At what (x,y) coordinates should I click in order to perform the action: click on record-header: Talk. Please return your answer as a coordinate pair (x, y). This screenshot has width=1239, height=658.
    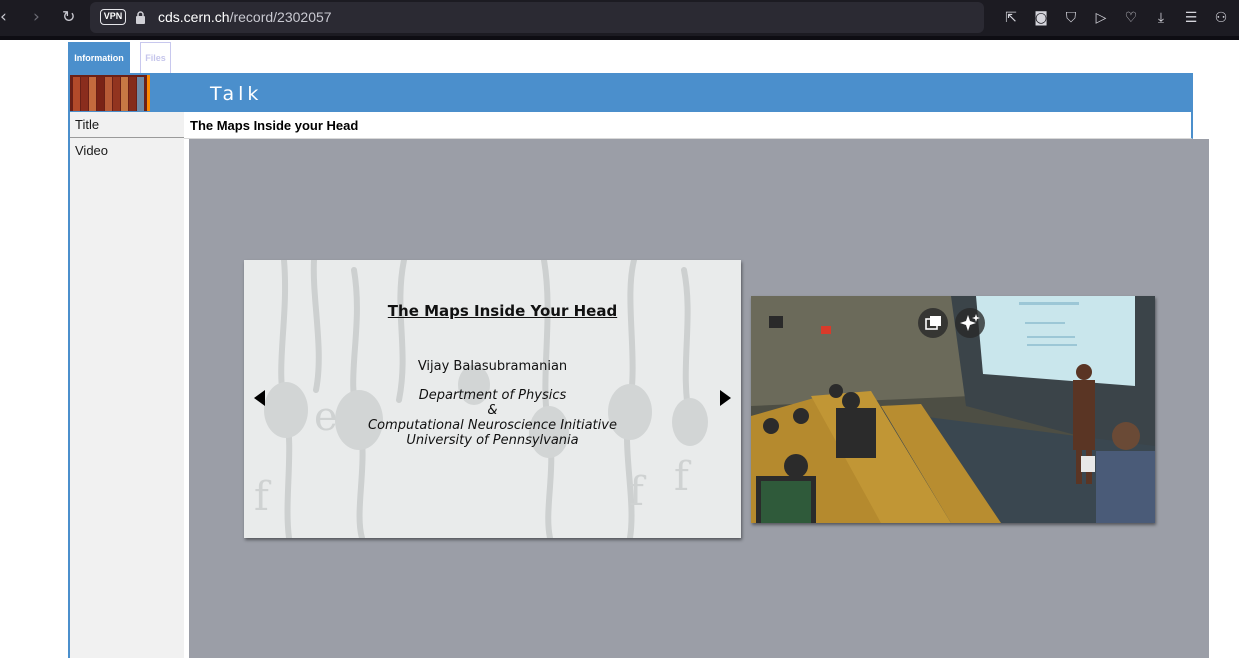
    Looking at the image, I should click on (630, 92).